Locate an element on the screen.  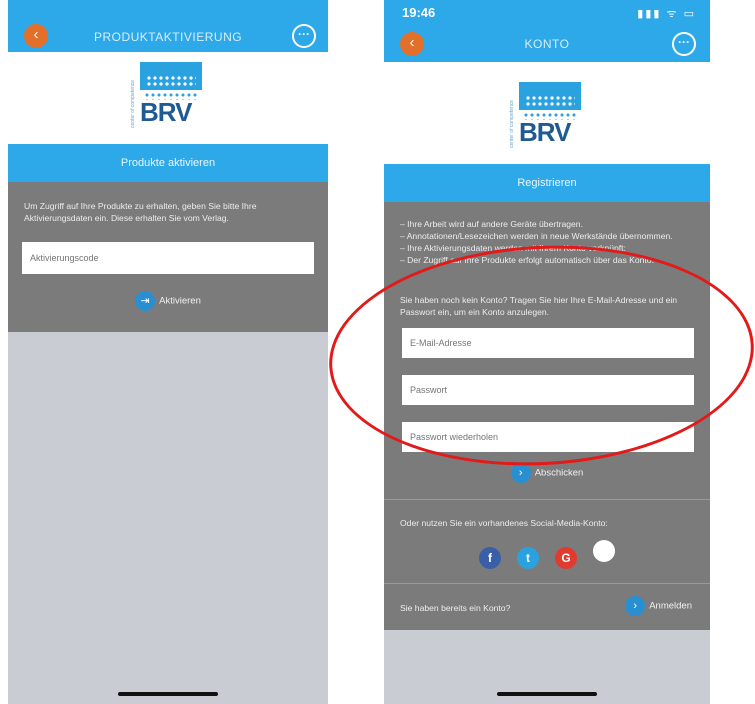
social-login-row: ftG is located at coordinates (547, 554).